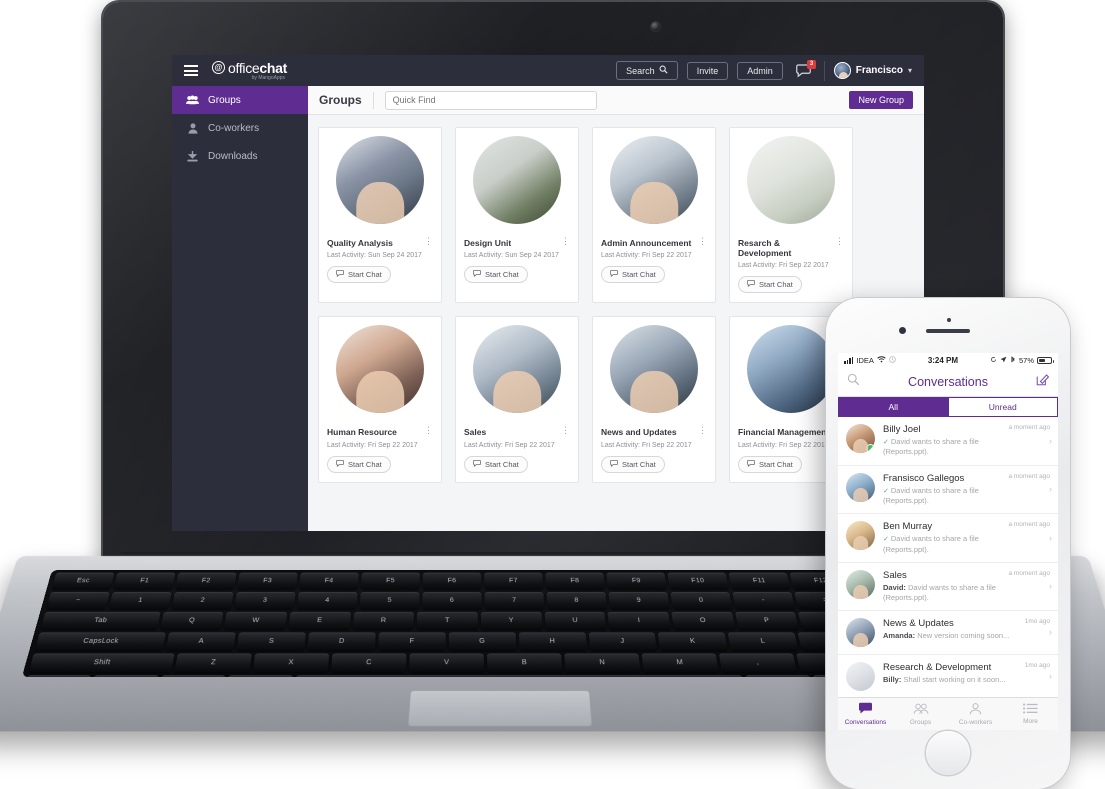 This screenshot has width=1105, height=789. I want to click on key: F, so click(411, 641).